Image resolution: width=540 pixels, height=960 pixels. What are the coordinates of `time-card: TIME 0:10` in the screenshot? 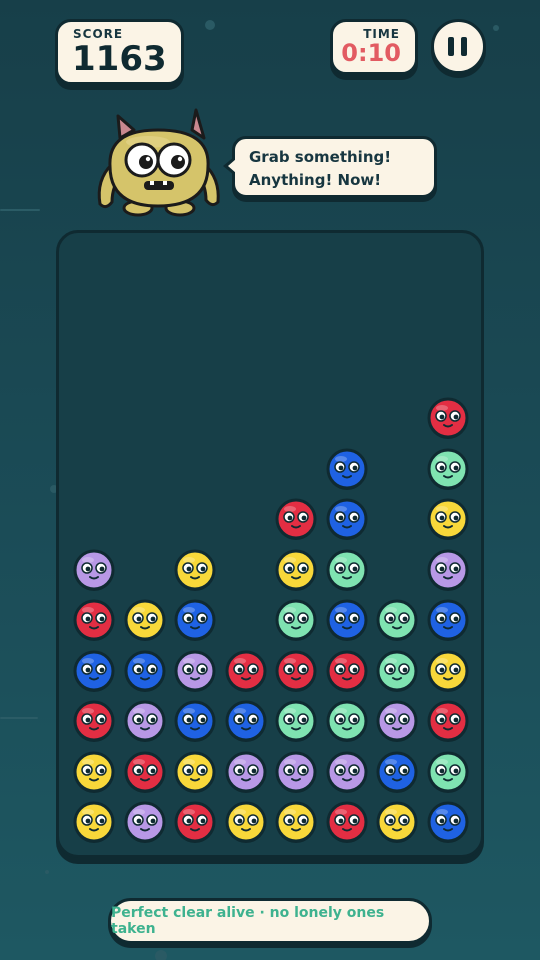 It's located at (374, 47).